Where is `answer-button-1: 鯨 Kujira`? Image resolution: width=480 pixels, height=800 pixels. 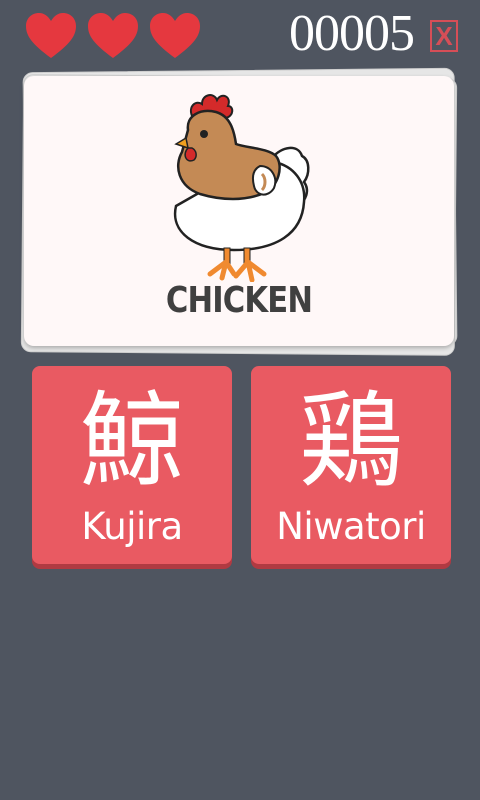 answer-button-1: 鯨 Kujira is located at coordinates (132, 465).